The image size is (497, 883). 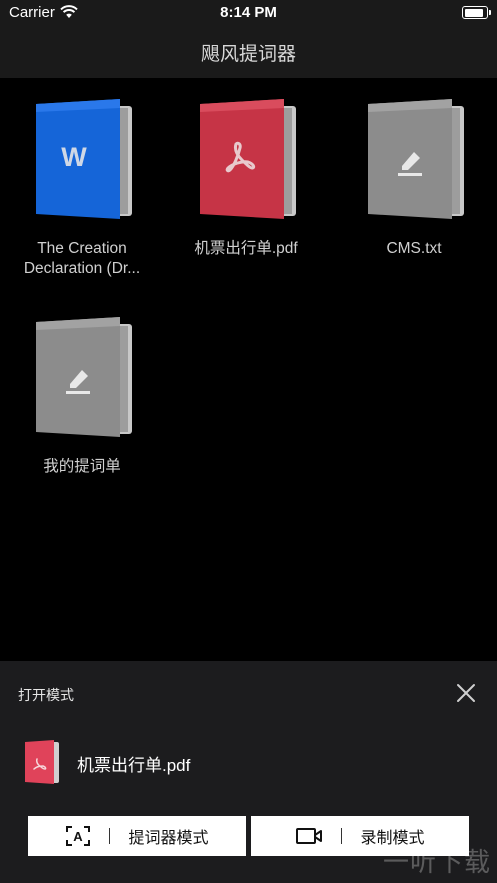 I want to click on file-item-ticket-pdf: 机票出行单.pdf, so click(x=246, y=193).